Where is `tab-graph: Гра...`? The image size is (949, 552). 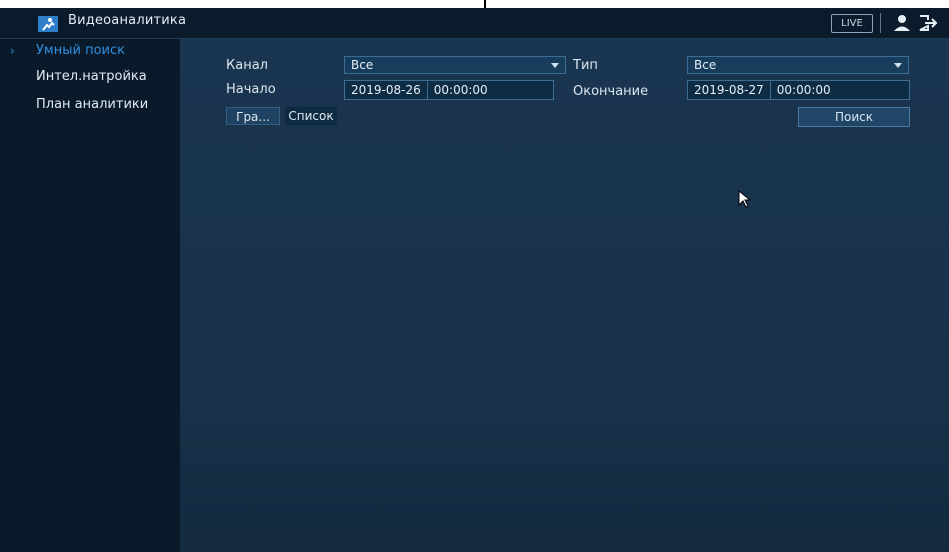
tab-graph: Гра... is located at coordinates (253, 116).